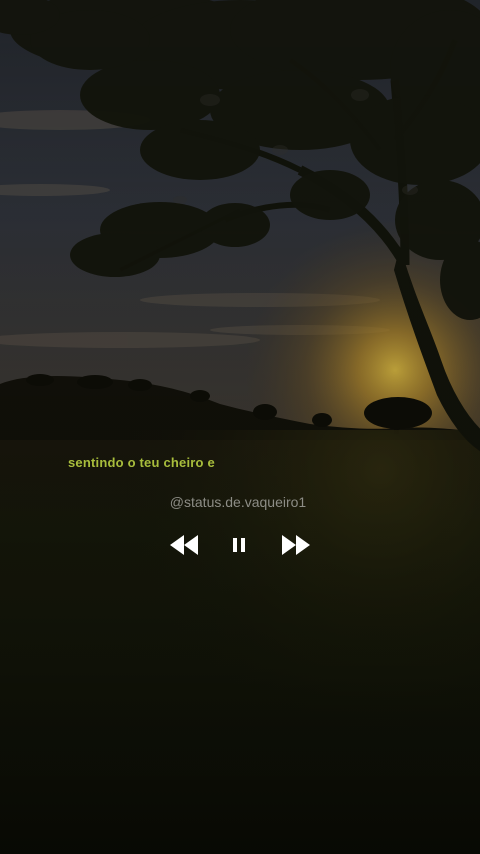 The width and height of the screenshot is (480, 854). I want to click on creator-handle: @status.de.vaqueiro1, so click(238, 502).